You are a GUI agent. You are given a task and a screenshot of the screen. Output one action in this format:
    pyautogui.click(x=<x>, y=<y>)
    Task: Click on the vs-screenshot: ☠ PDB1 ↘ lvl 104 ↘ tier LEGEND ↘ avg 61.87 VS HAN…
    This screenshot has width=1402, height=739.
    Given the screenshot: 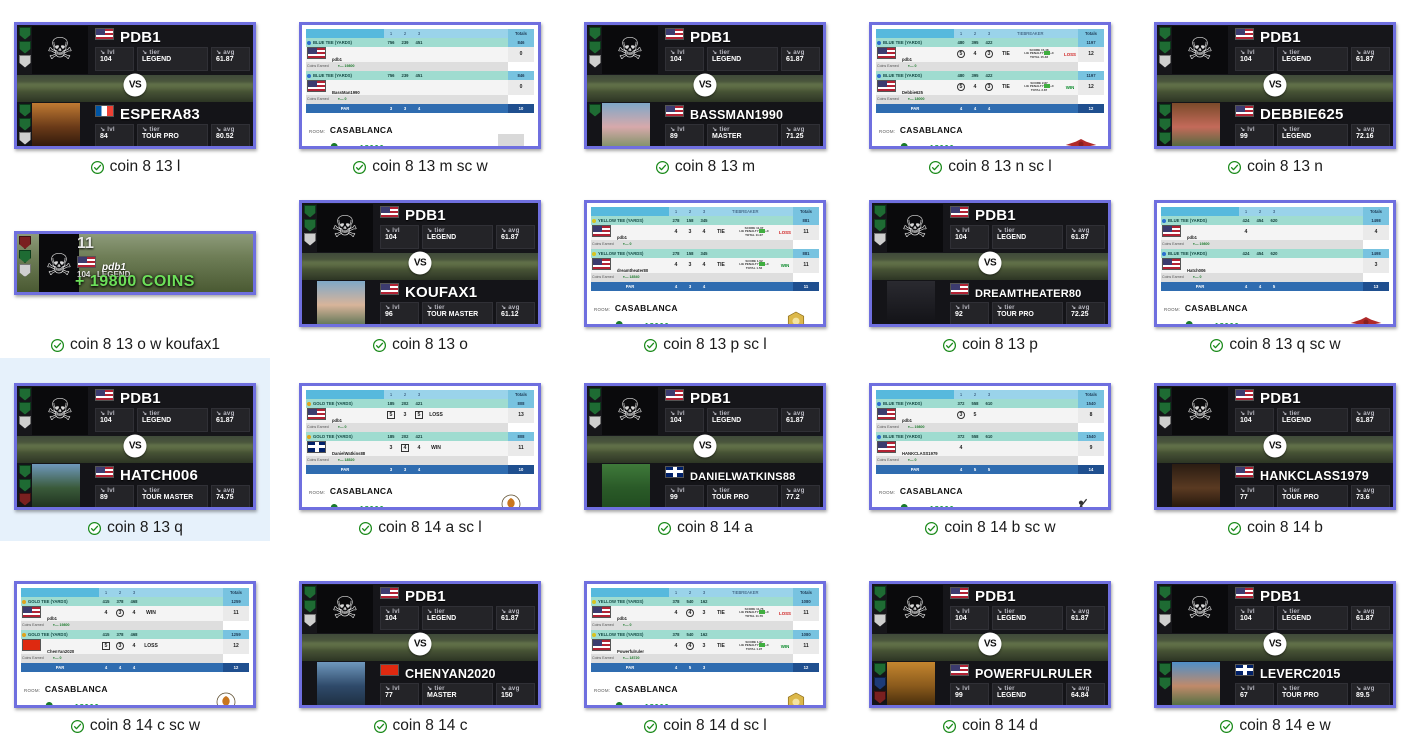 What is the action you would take?
    pyautogui.click(x=1275, y=446)
    